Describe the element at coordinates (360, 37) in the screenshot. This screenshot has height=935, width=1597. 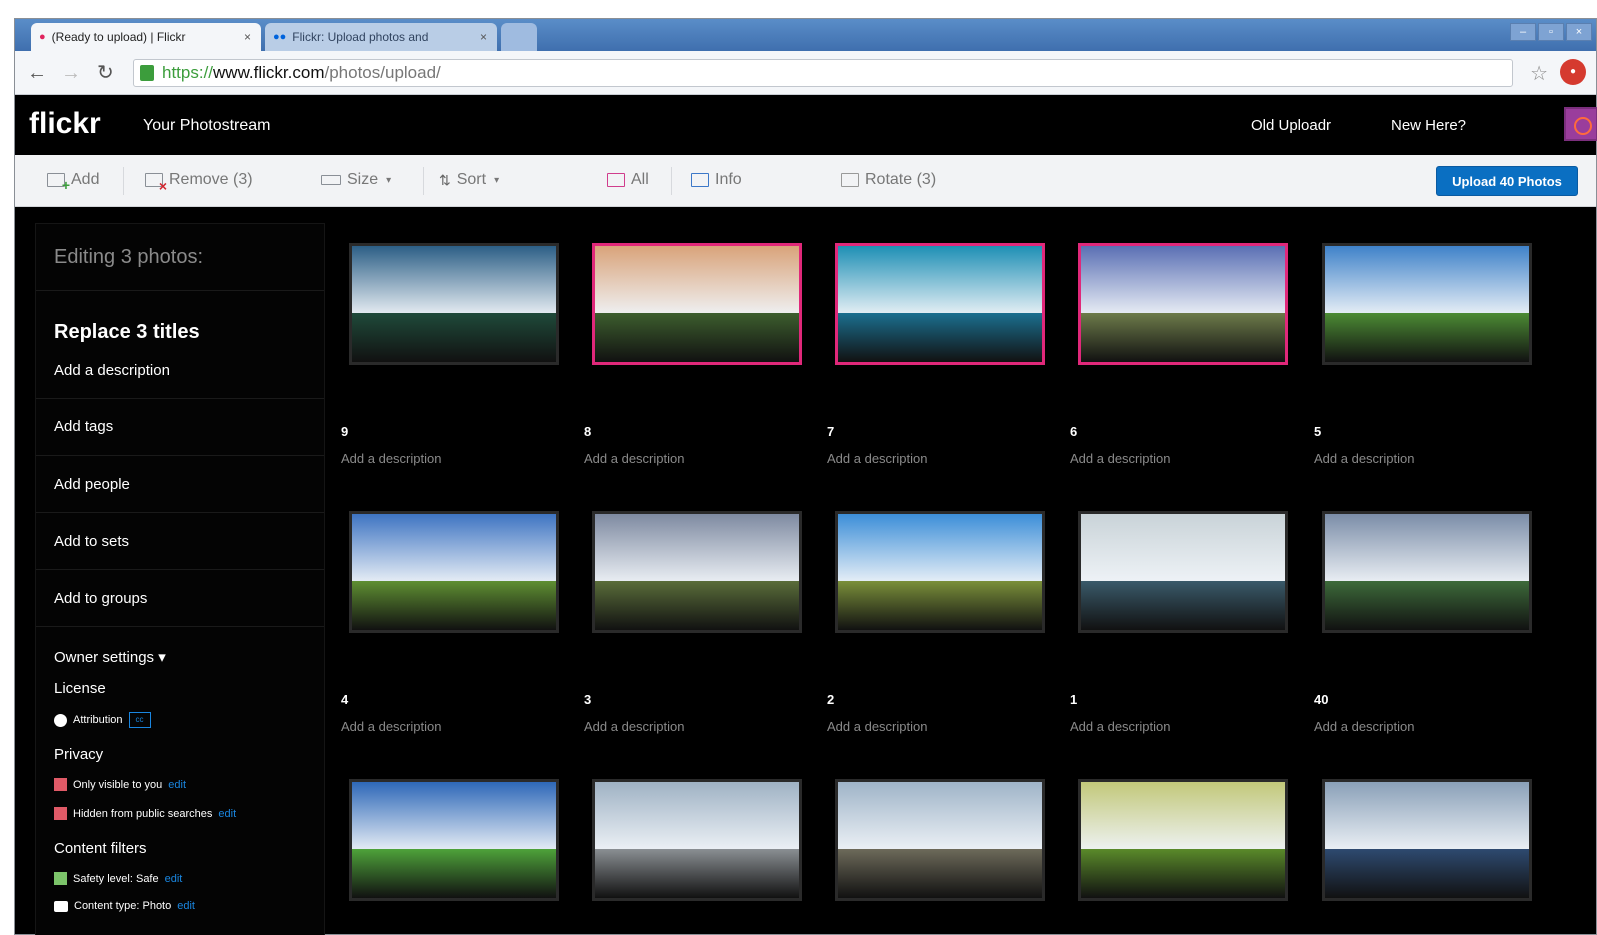
I see `tab-title: Flickr: Upload photos and` at that location.